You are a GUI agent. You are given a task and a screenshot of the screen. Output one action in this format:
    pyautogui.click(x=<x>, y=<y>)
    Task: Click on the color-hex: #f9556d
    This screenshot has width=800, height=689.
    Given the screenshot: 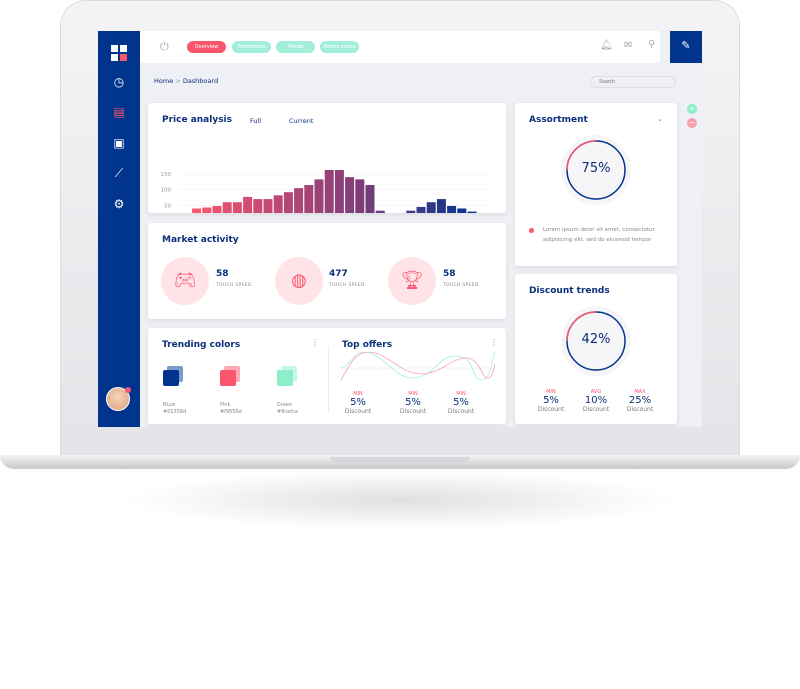 What is the action you would take?
    pyautogui.click(x=231, y=412)
    